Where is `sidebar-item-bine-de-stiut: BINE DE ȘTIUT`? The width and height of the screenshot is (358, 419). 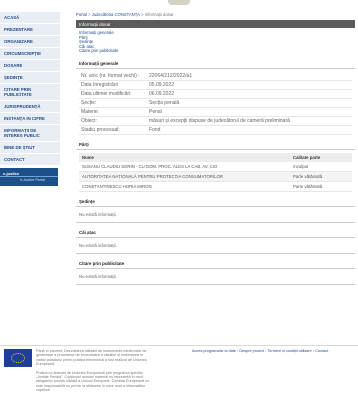
sidebar-item-bine-de-stiut: BINE DE ȘTIUT is located at coordinates (30, 148).